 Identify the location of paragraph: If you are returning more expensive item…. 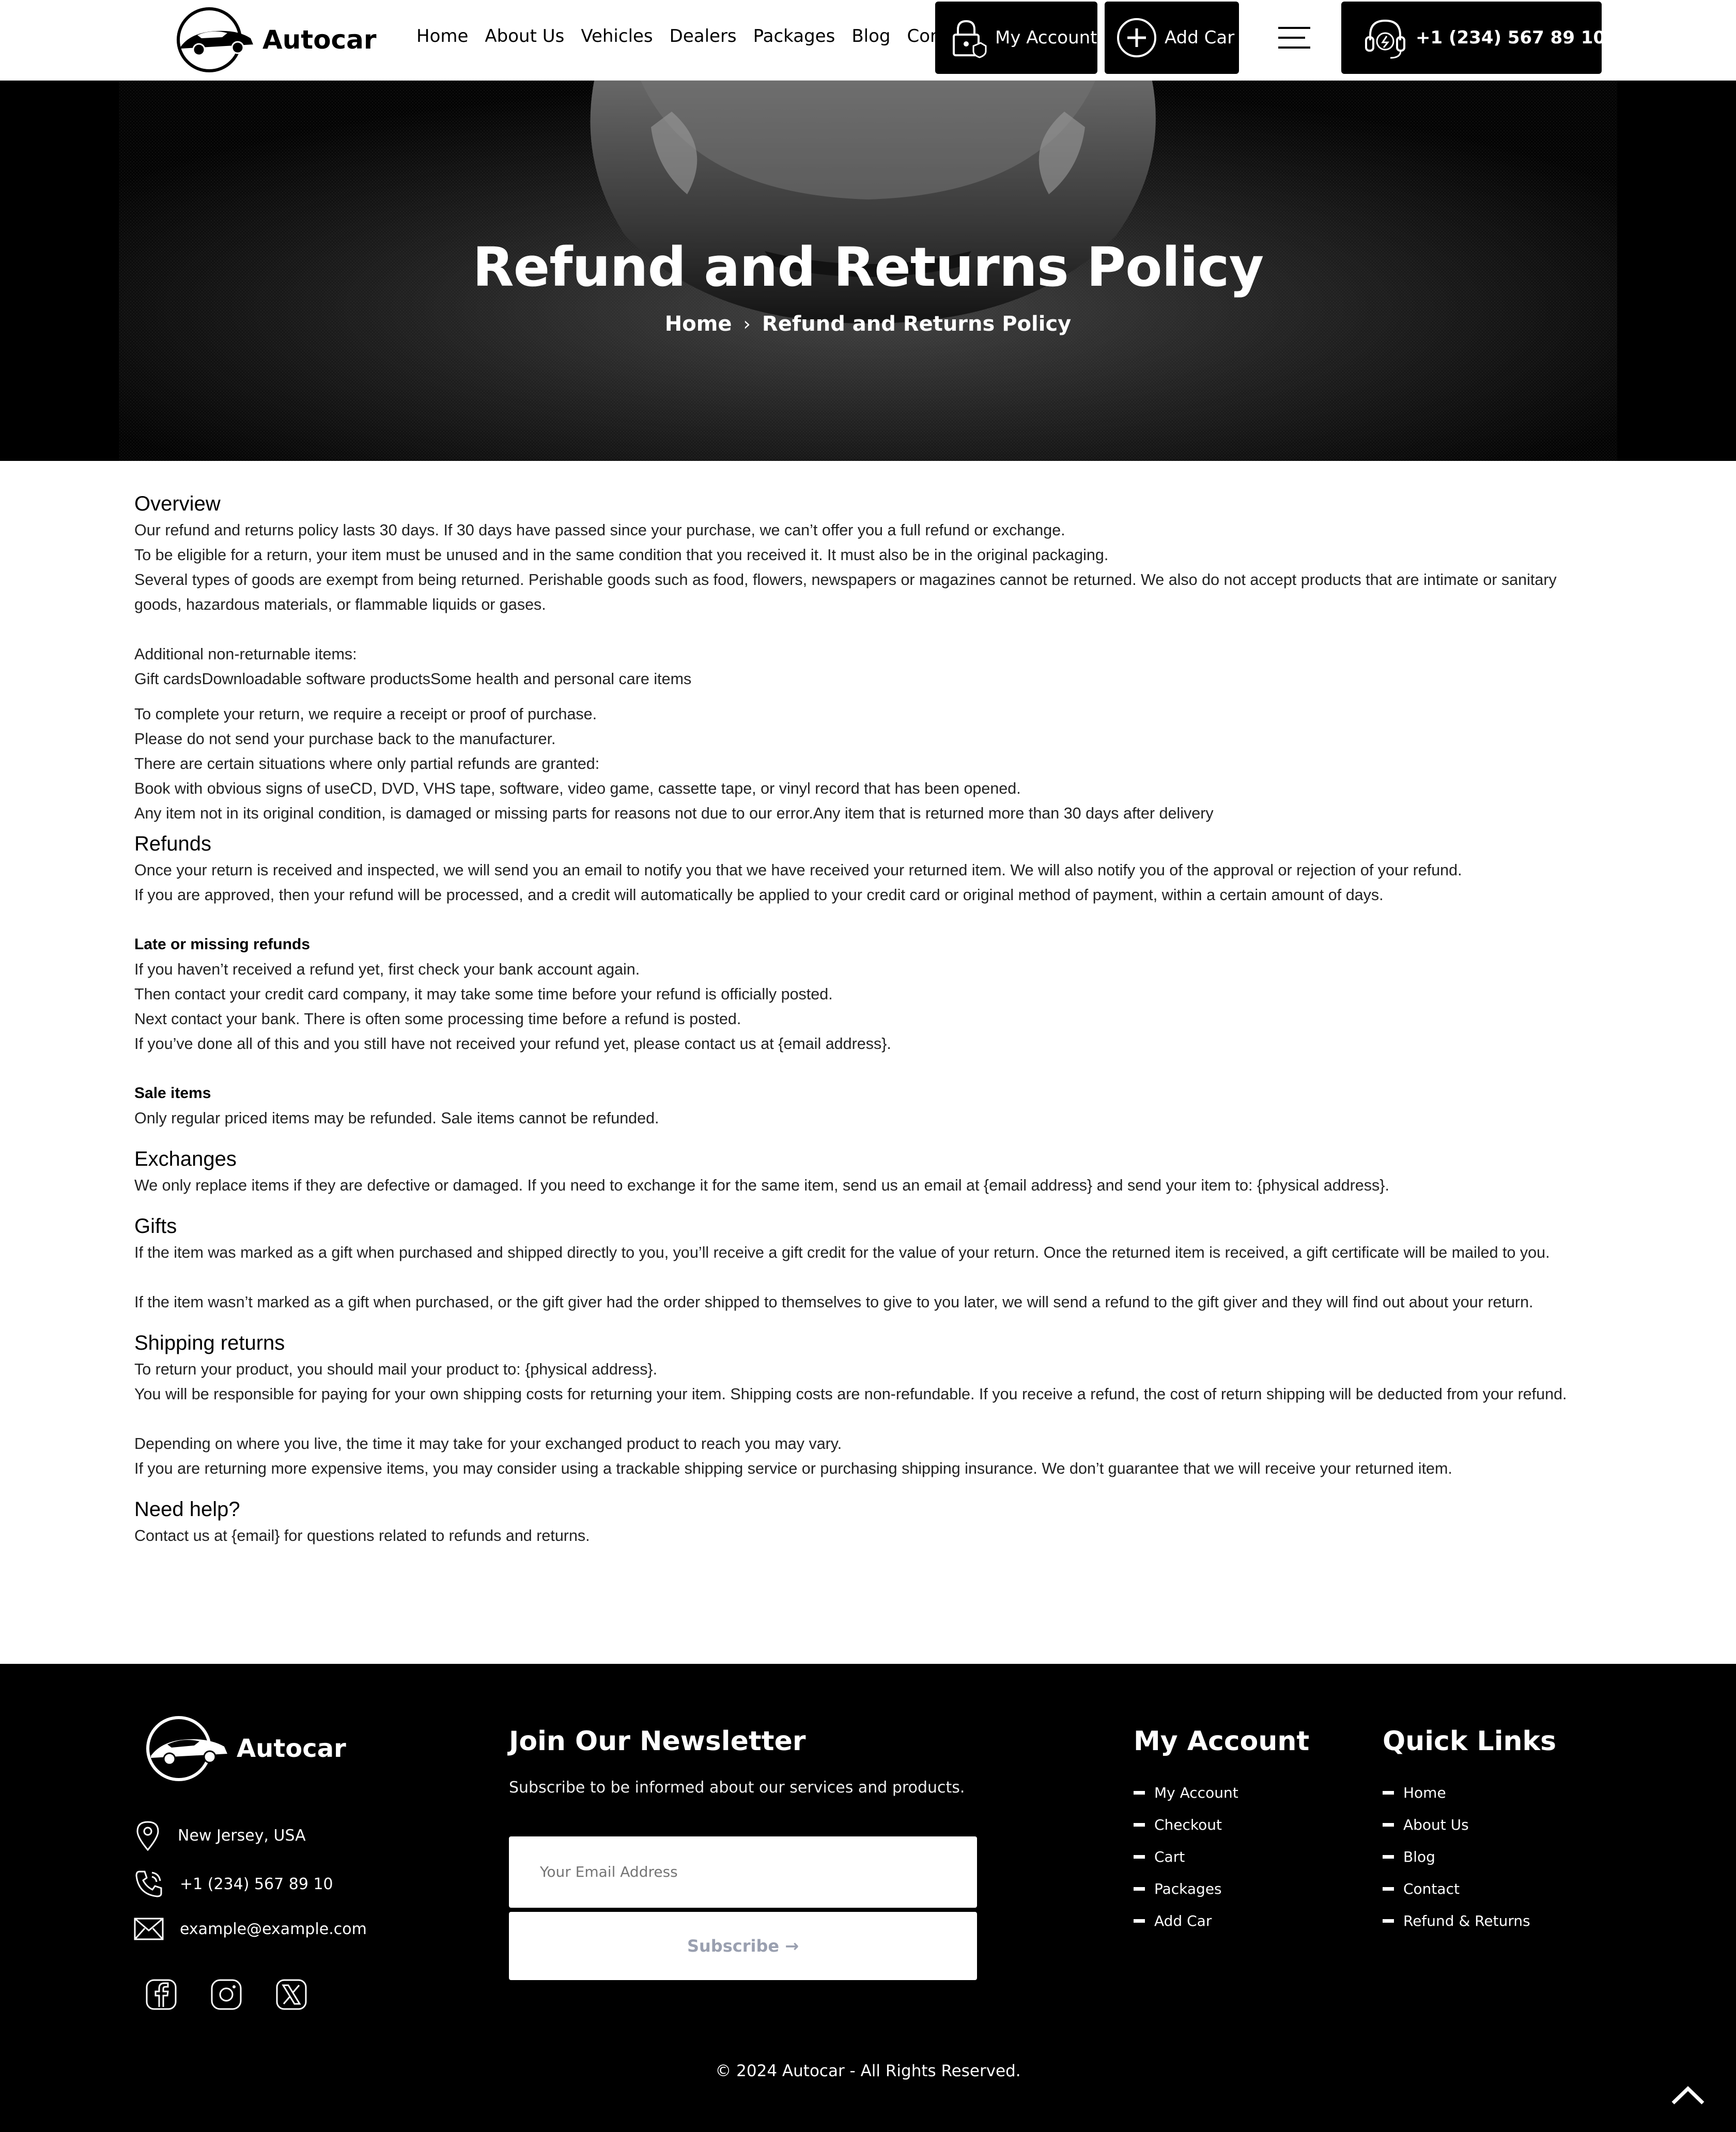
(793, 1469).